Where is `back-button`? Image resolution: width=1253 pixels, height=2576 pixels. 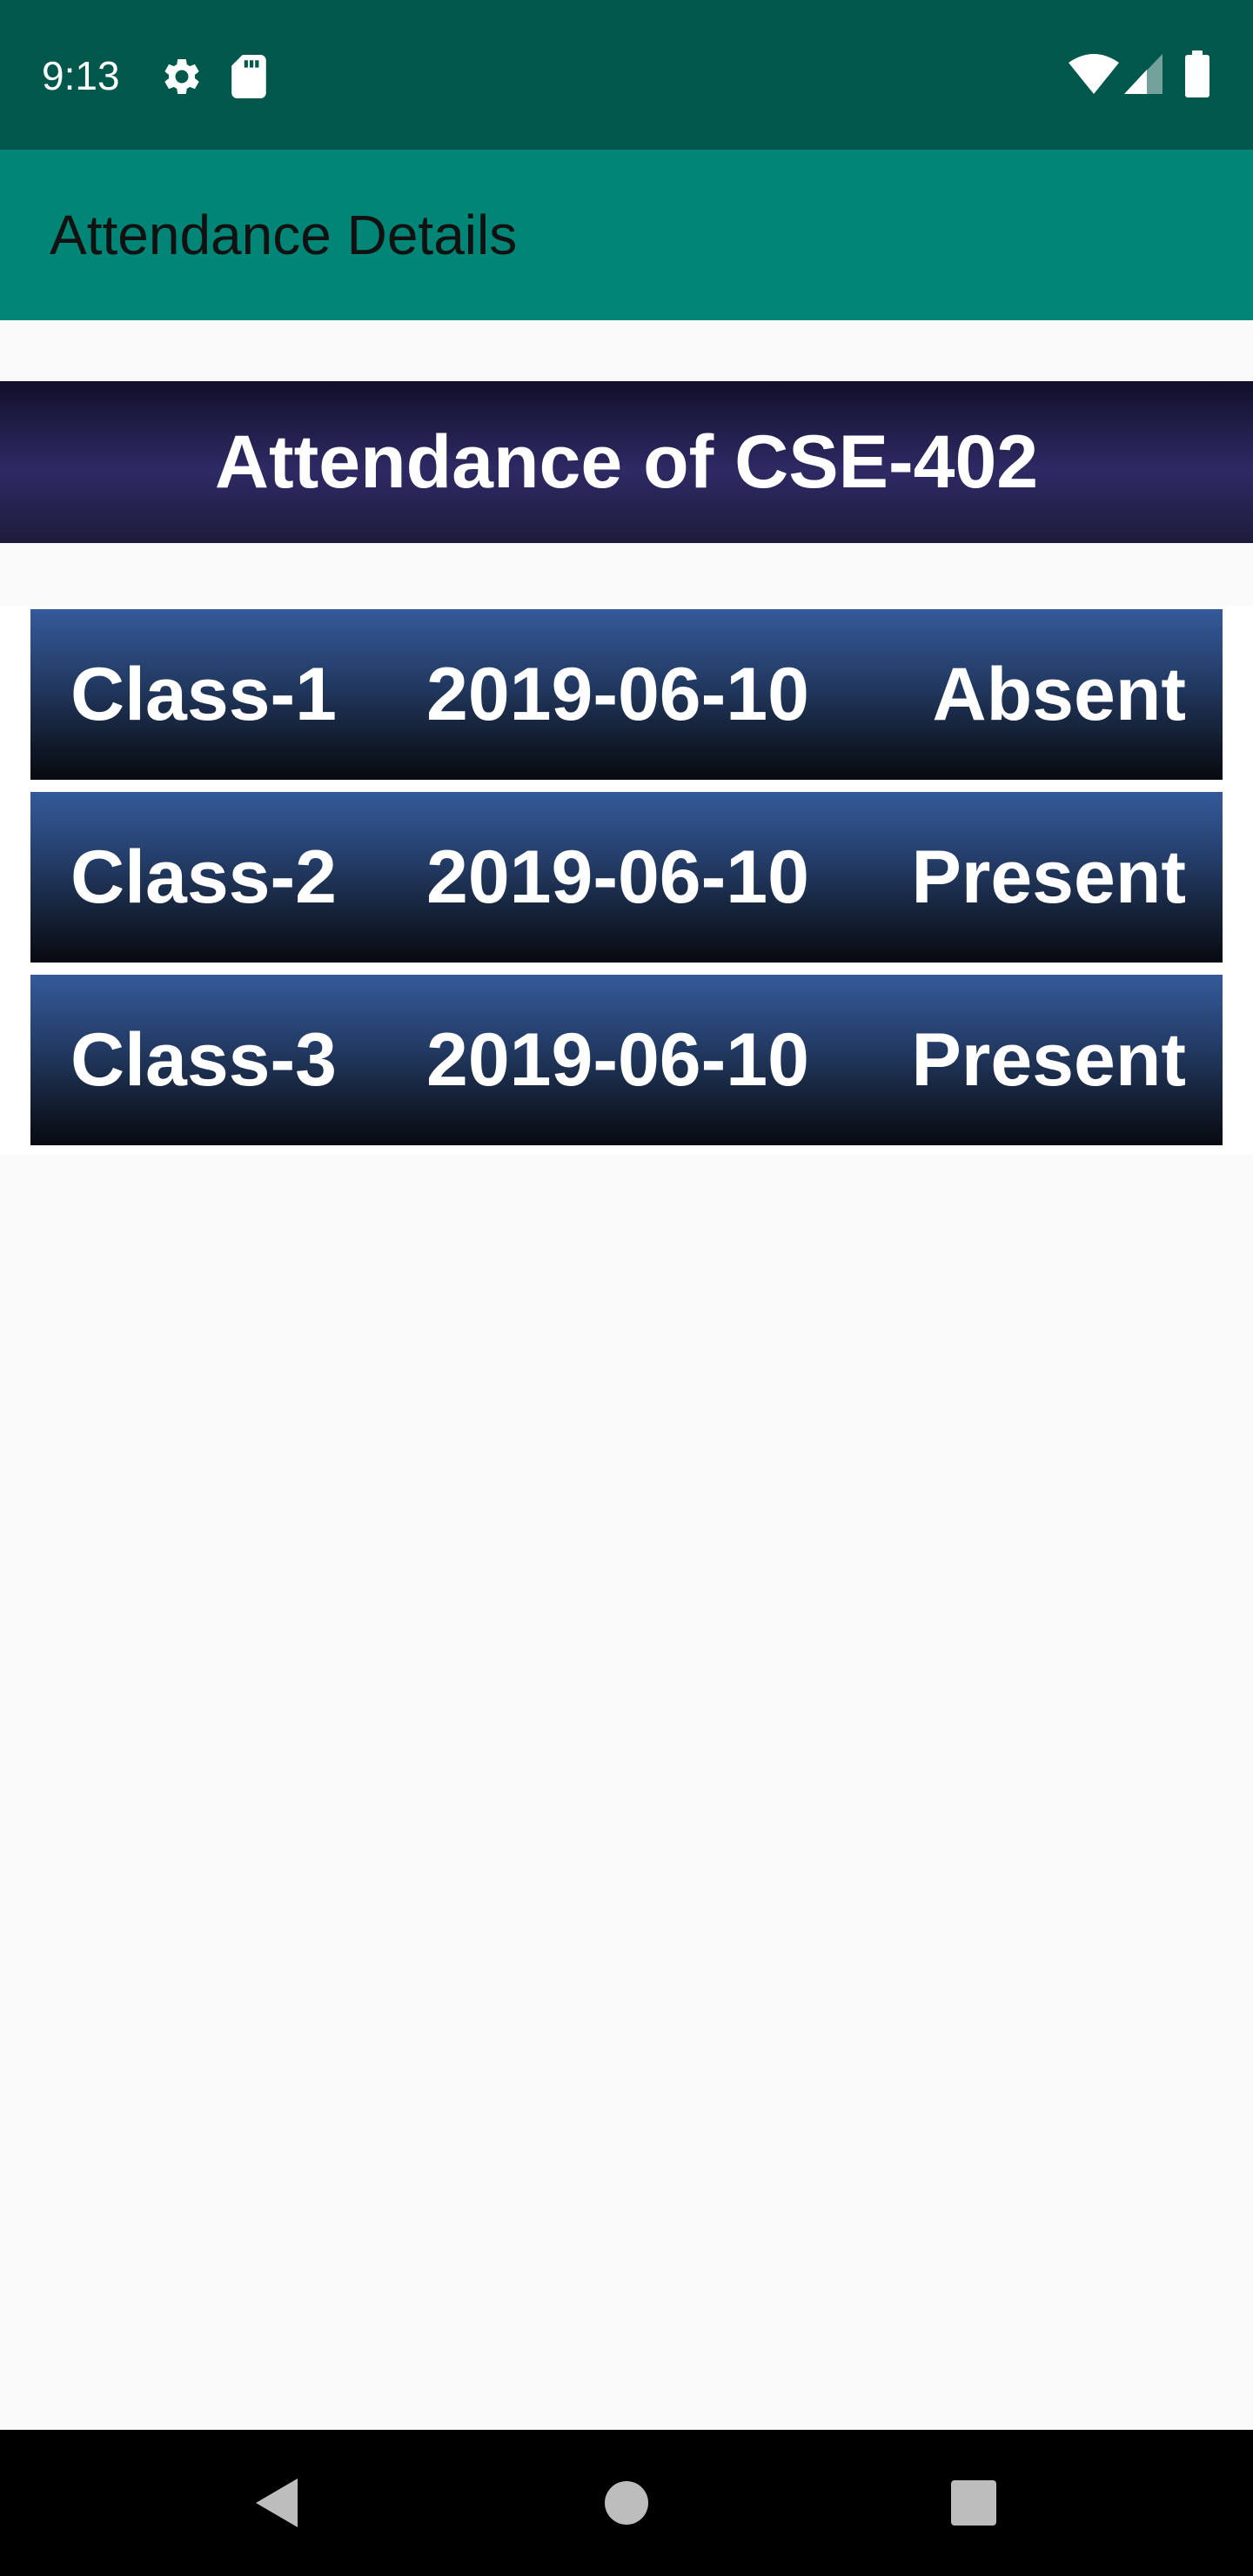
back-button is located at coordinates (277, 2503).